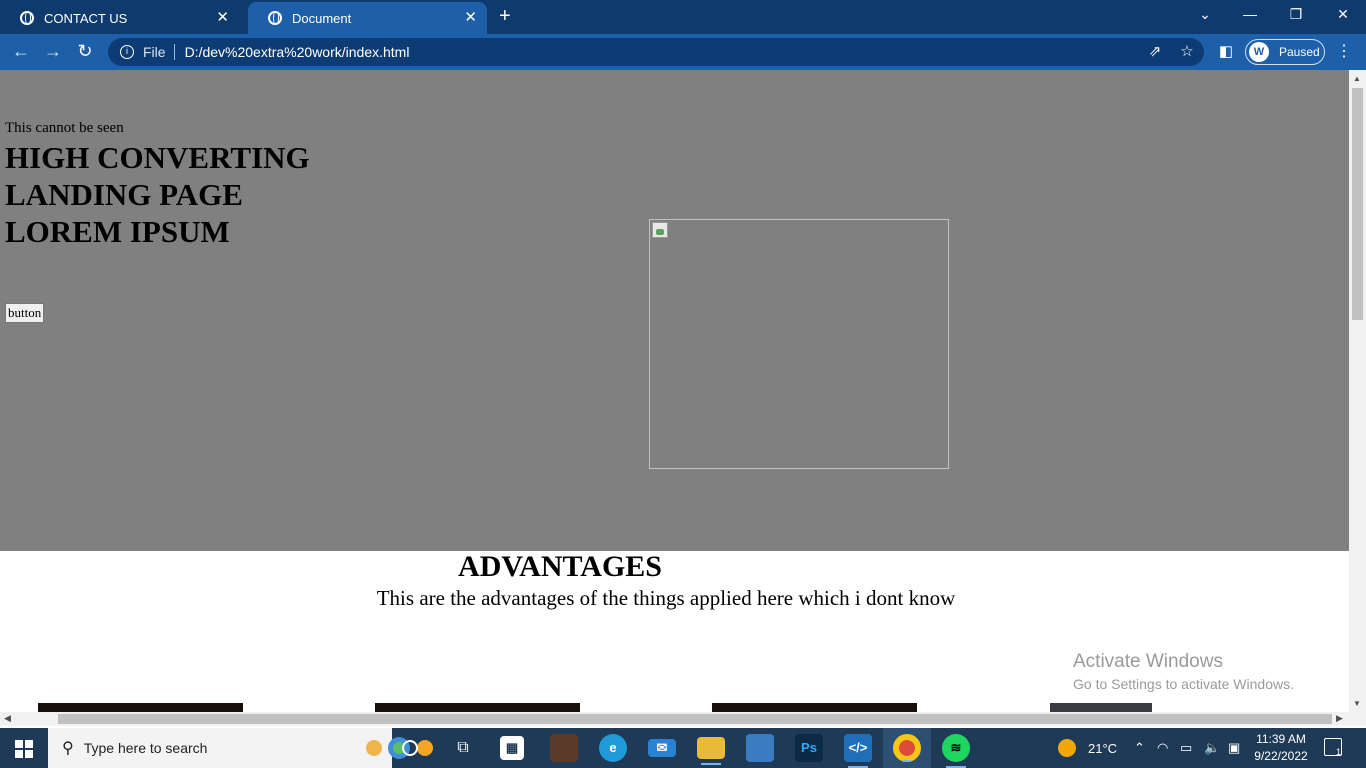  I want to click on activation-watermark-subtitle: Go to Settings to activate Windows., so click(1183, 684).